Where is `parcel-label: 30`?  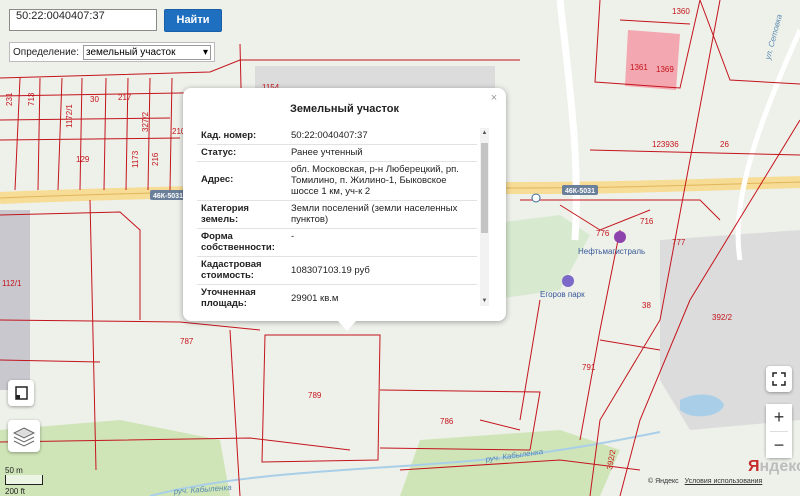
parcel-label: 30 is located at coordinates (94, 99).